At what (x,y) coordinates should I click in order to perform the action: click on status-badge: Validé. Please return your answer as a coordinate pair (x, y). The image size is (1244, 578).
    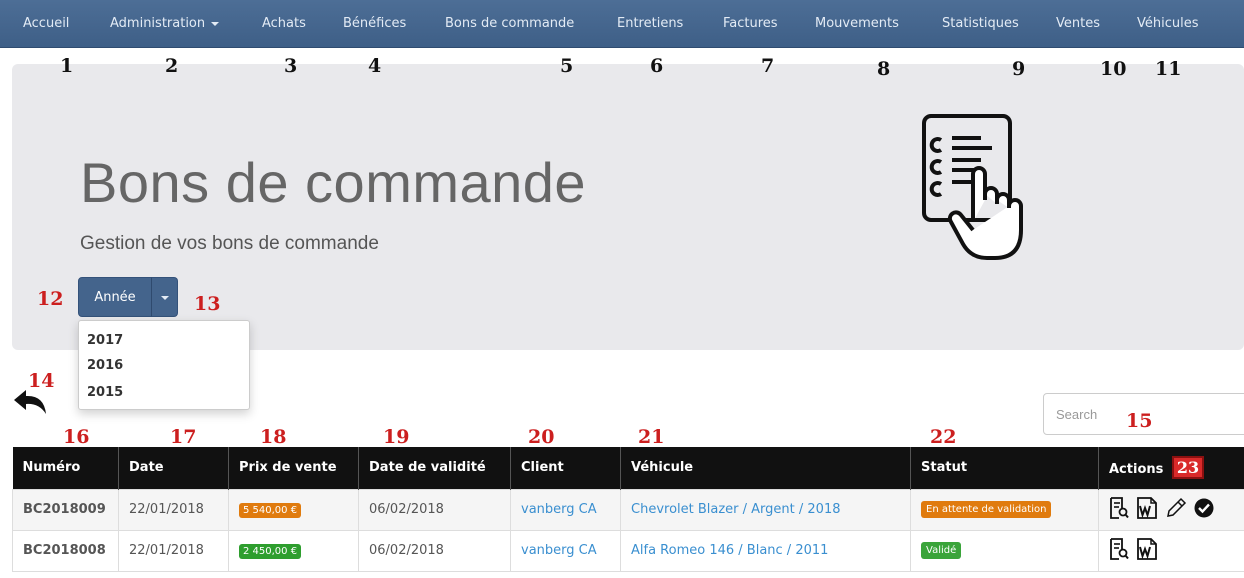
    Looking at the image, I should click on (941, 550).